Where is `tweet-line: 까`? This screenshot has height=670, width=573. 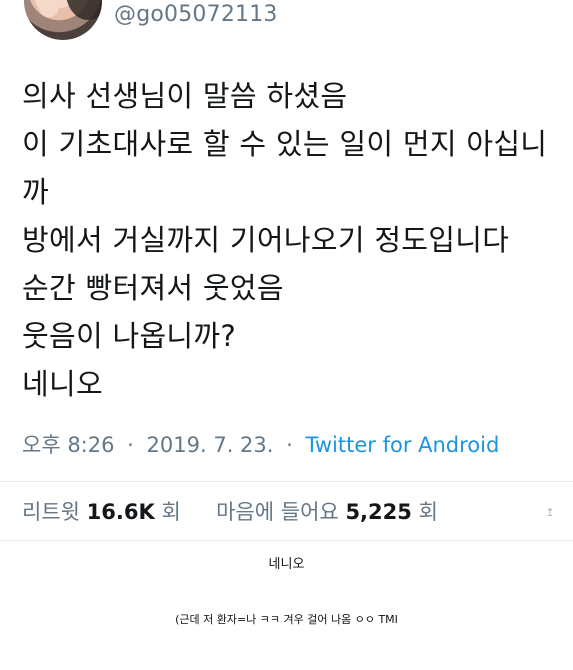 tweet-line: 까 is located at coordinates (35, 192).